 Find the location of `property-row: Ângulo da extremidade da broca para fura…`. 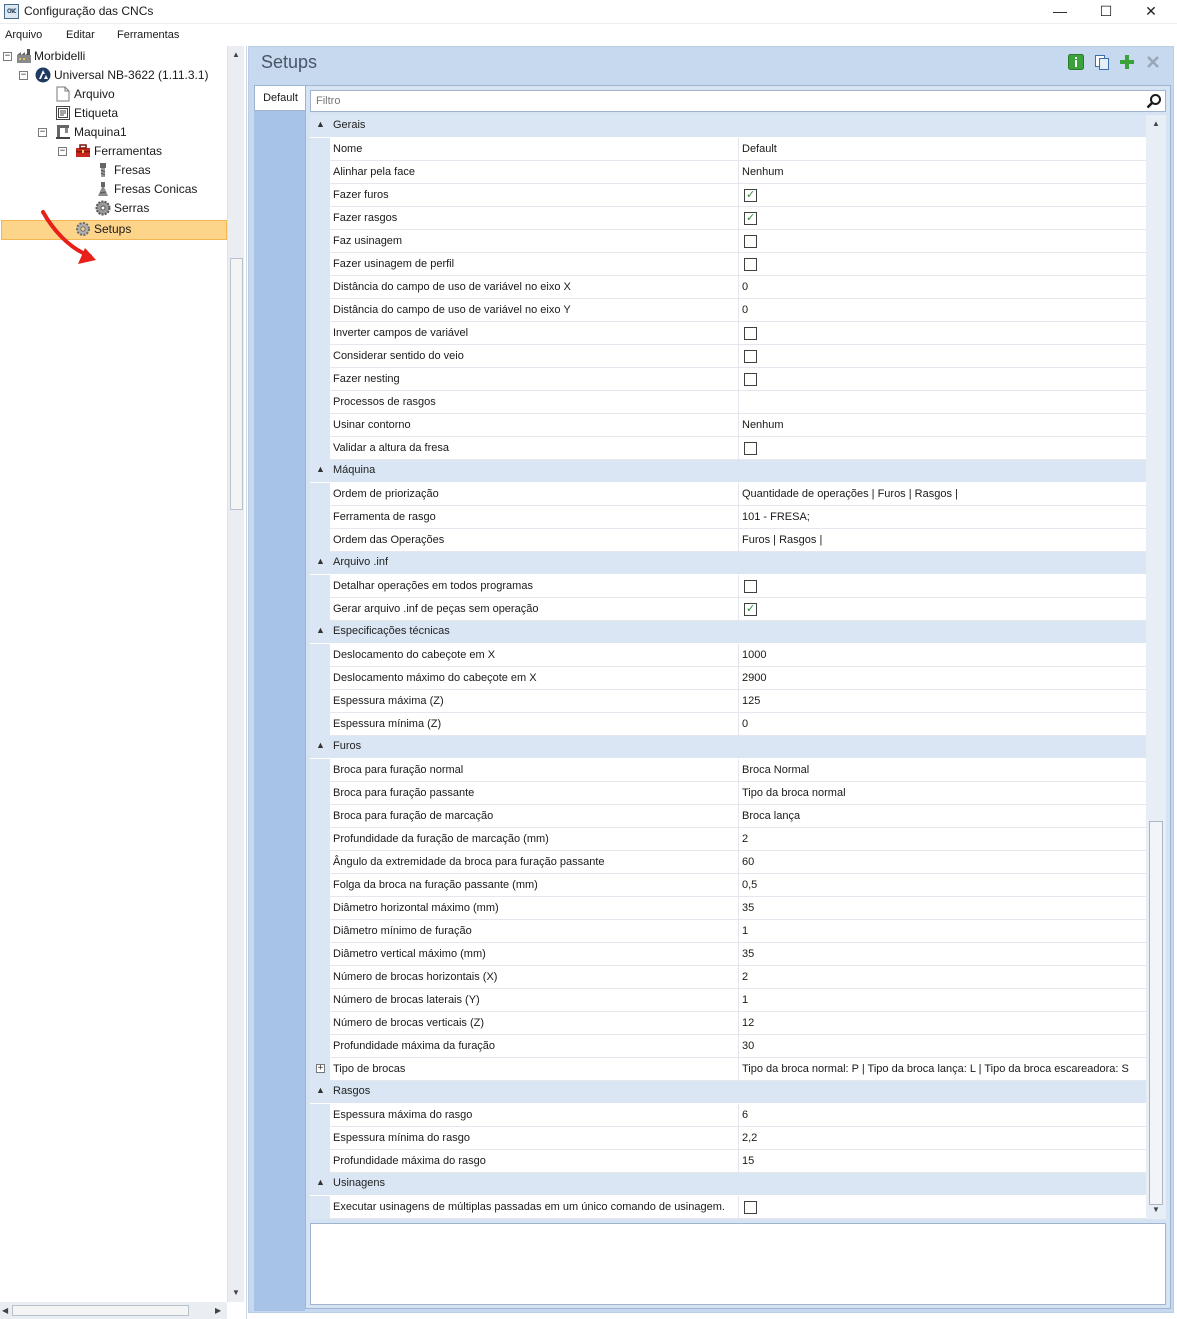

property-row: Ângulo da extremidade da broca para fura… is located at coordinates (728, 862).